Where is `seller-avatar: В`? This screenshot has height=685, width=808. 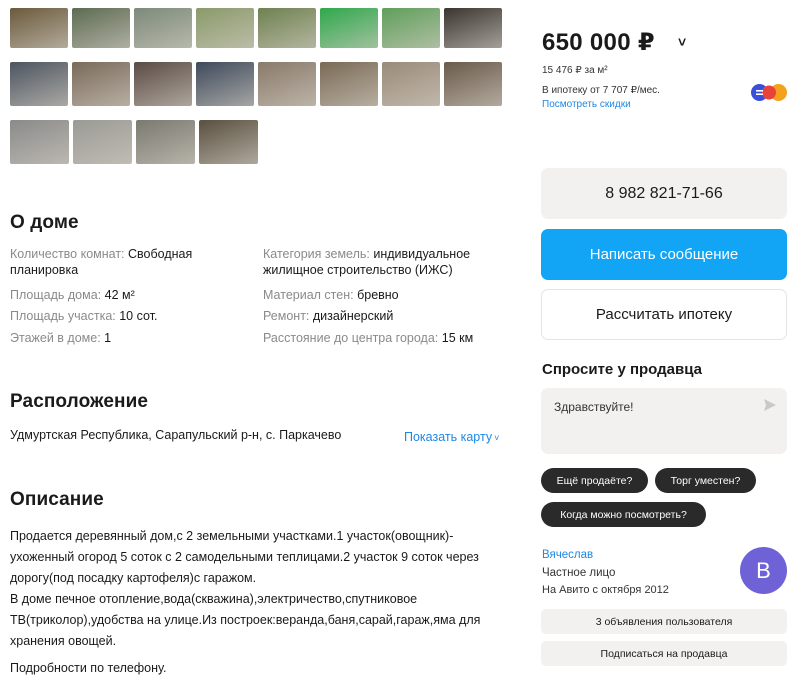
seller-avatar: В is located at coordinates (763, 570).